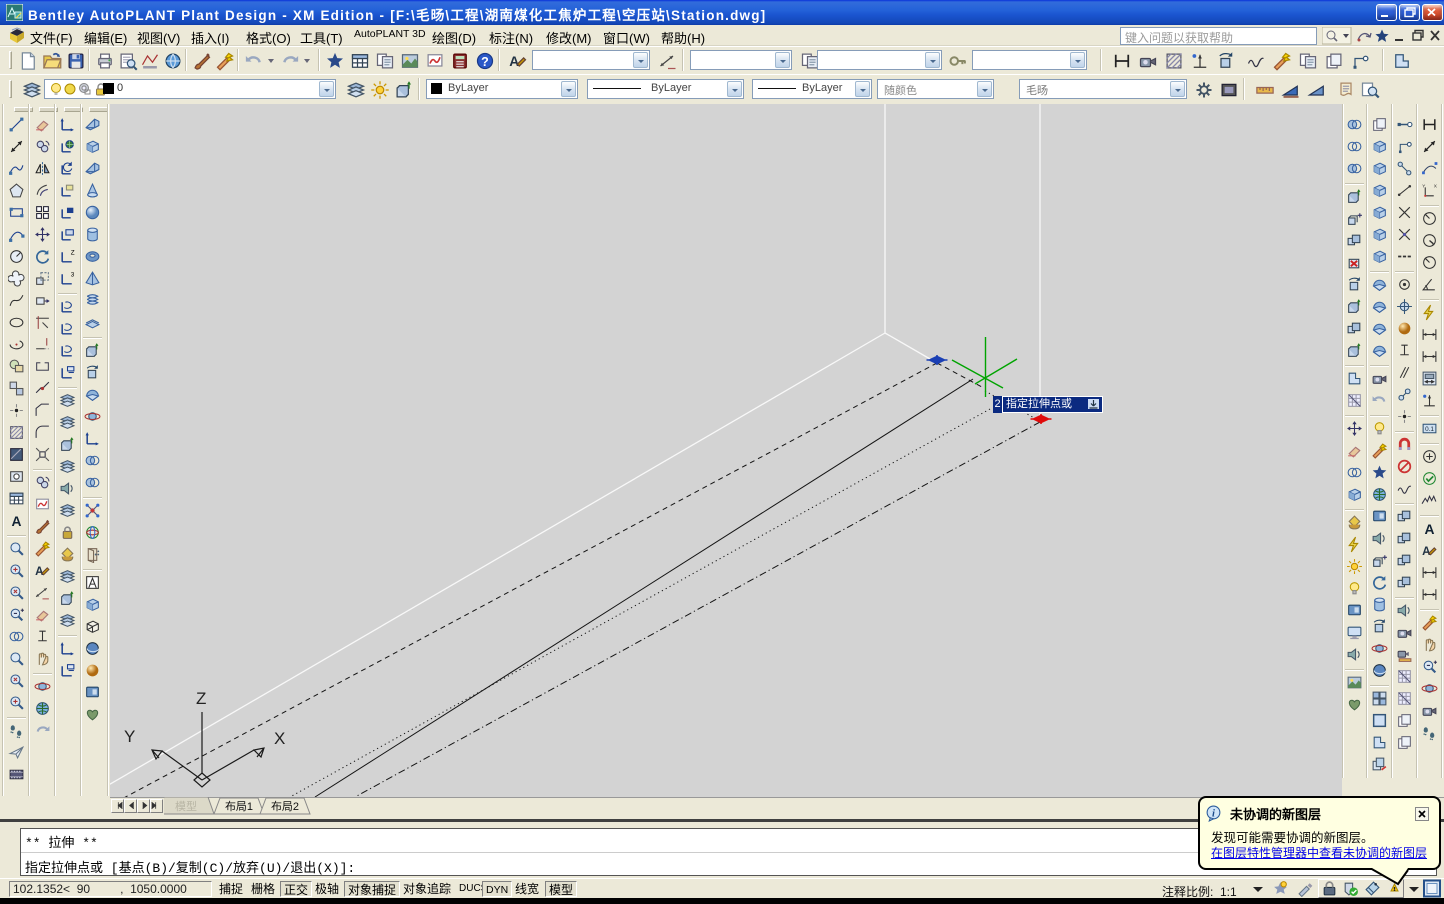 The height and width of the screenshot is (904, 1444). I want to click on svg-text: 布局2, so click(285, 806).